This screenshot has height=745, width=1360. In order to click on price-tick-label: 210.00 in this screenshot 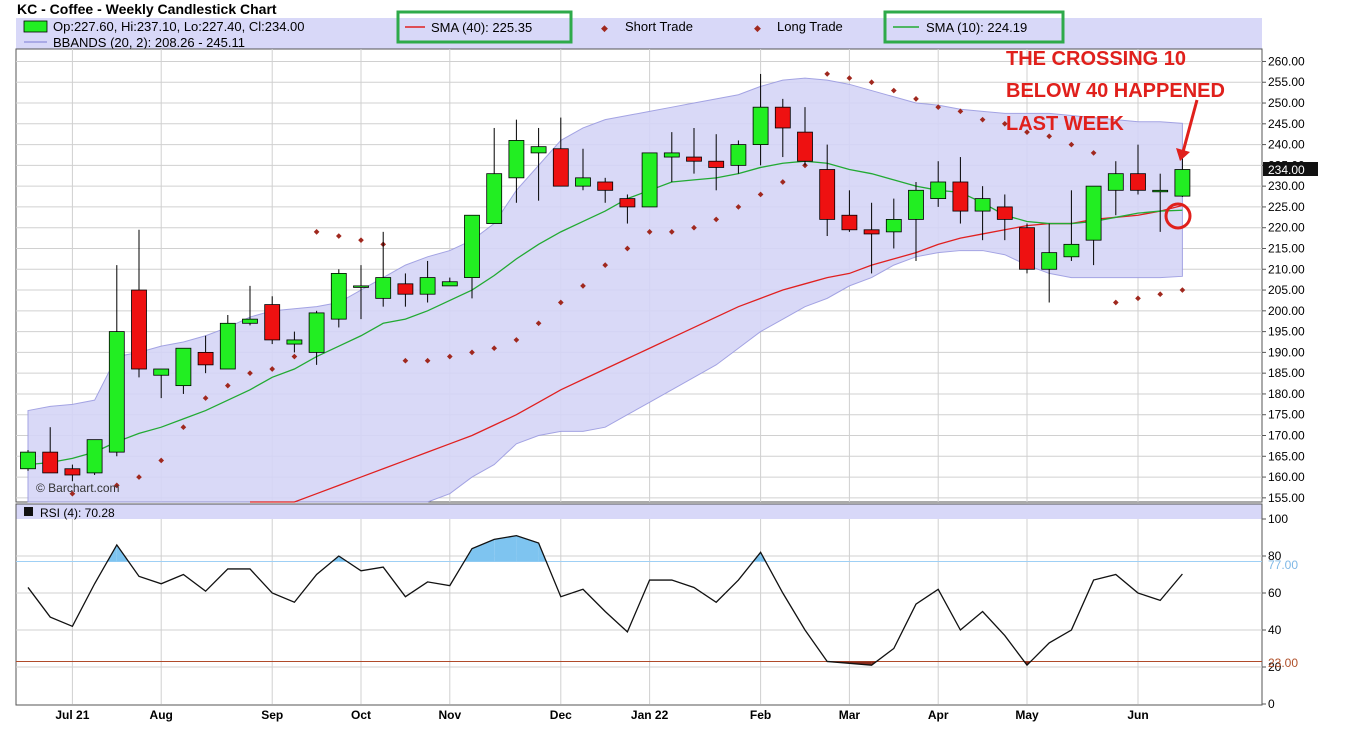, I will do `click(1286, 269)`.